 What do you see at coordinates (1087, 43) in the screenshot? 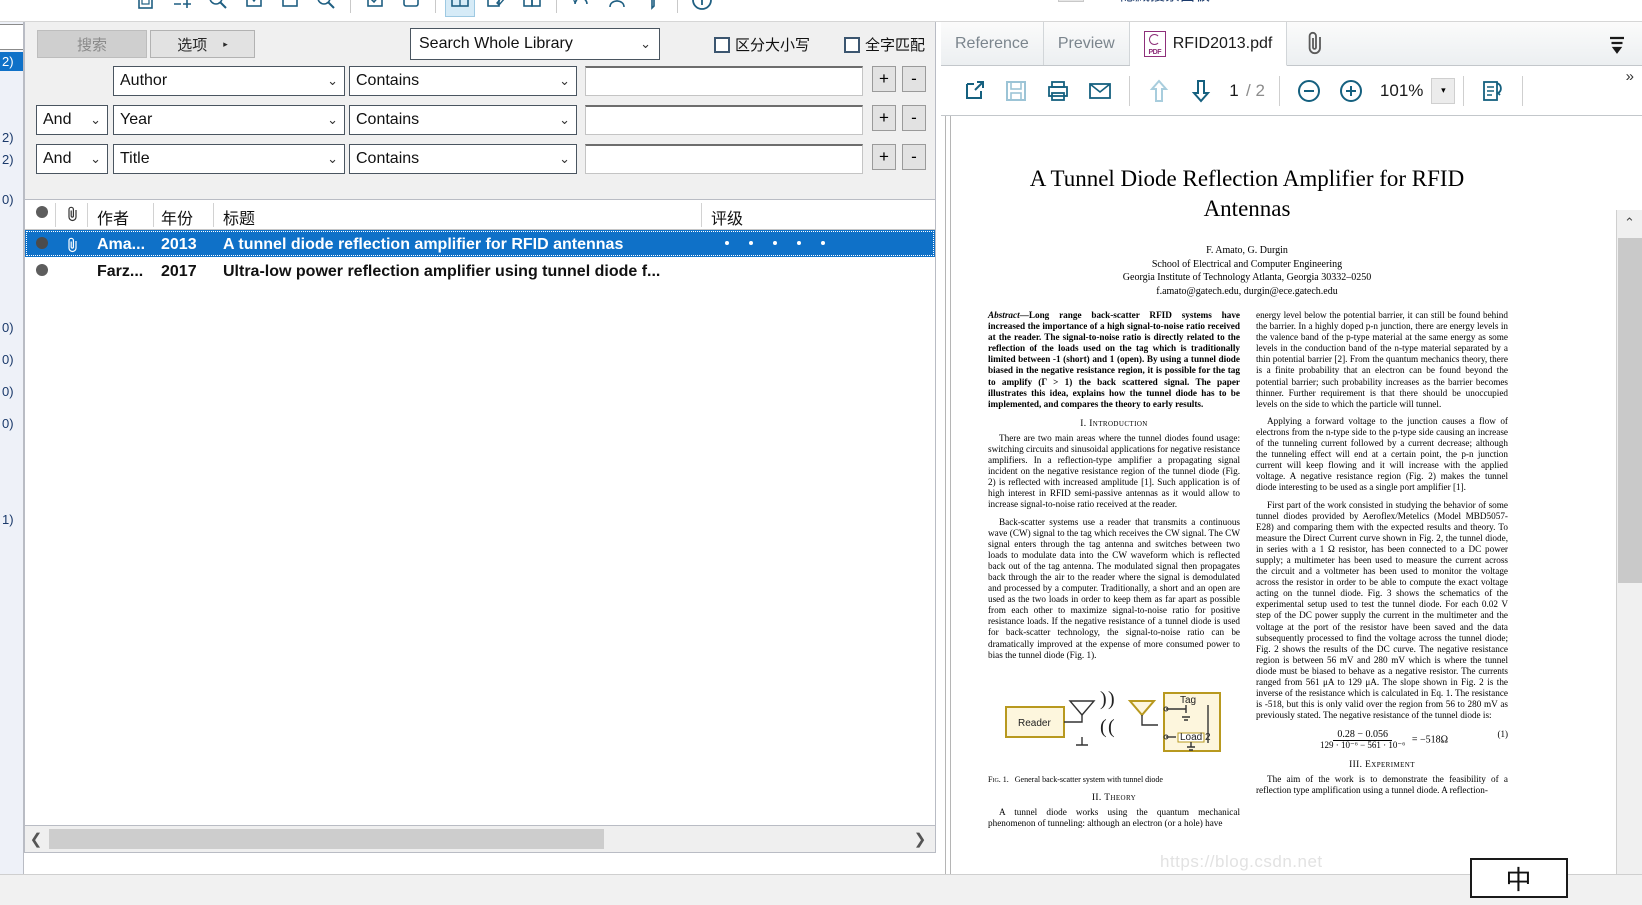
I see `tab-preview: Preview` at bounding box center [1087, 43].